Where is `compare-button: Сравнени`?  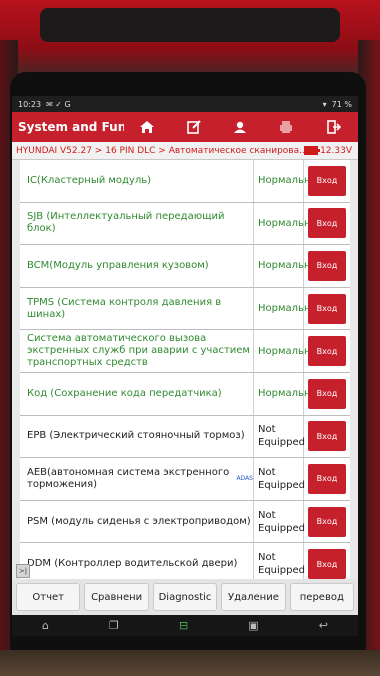
compare-button: Сравнени is located at coordinates (116, 597).